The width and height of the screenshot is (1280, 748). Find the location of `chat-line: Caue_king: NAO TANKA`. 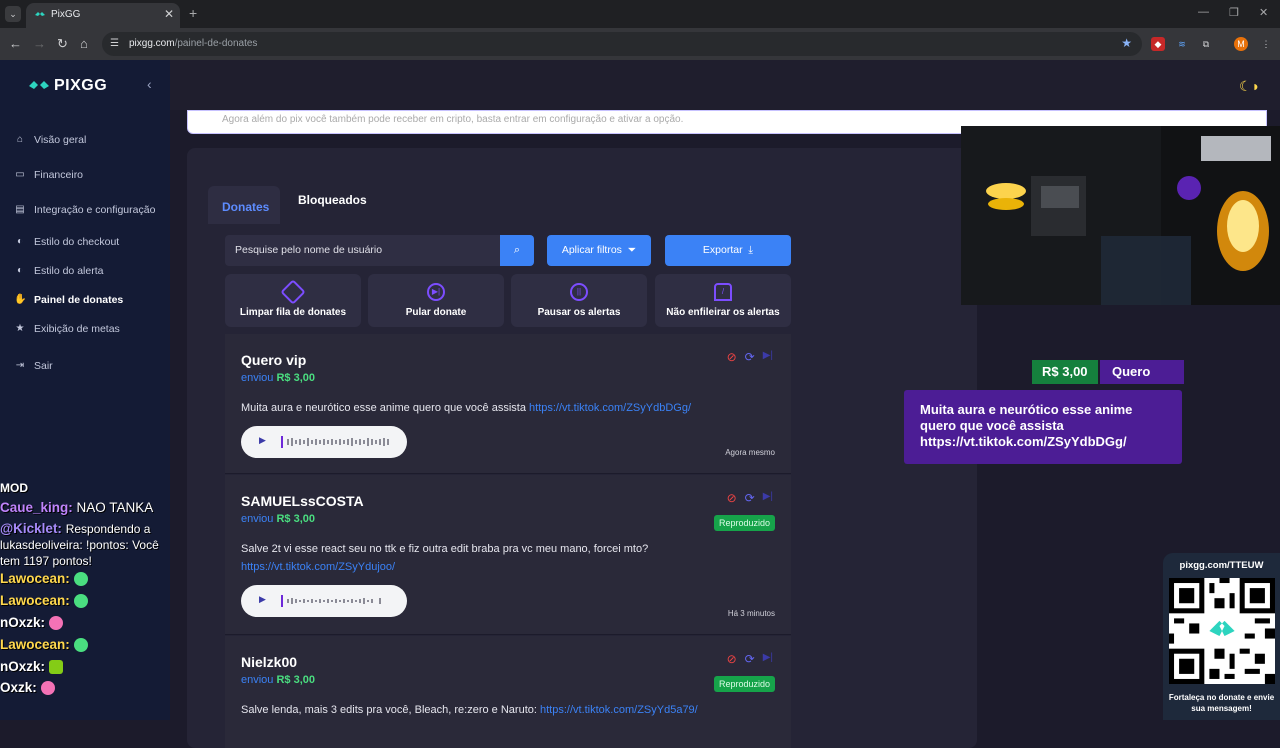

chat-line: Caue_king: NAO TANKA is located at coordinates (76, 507).